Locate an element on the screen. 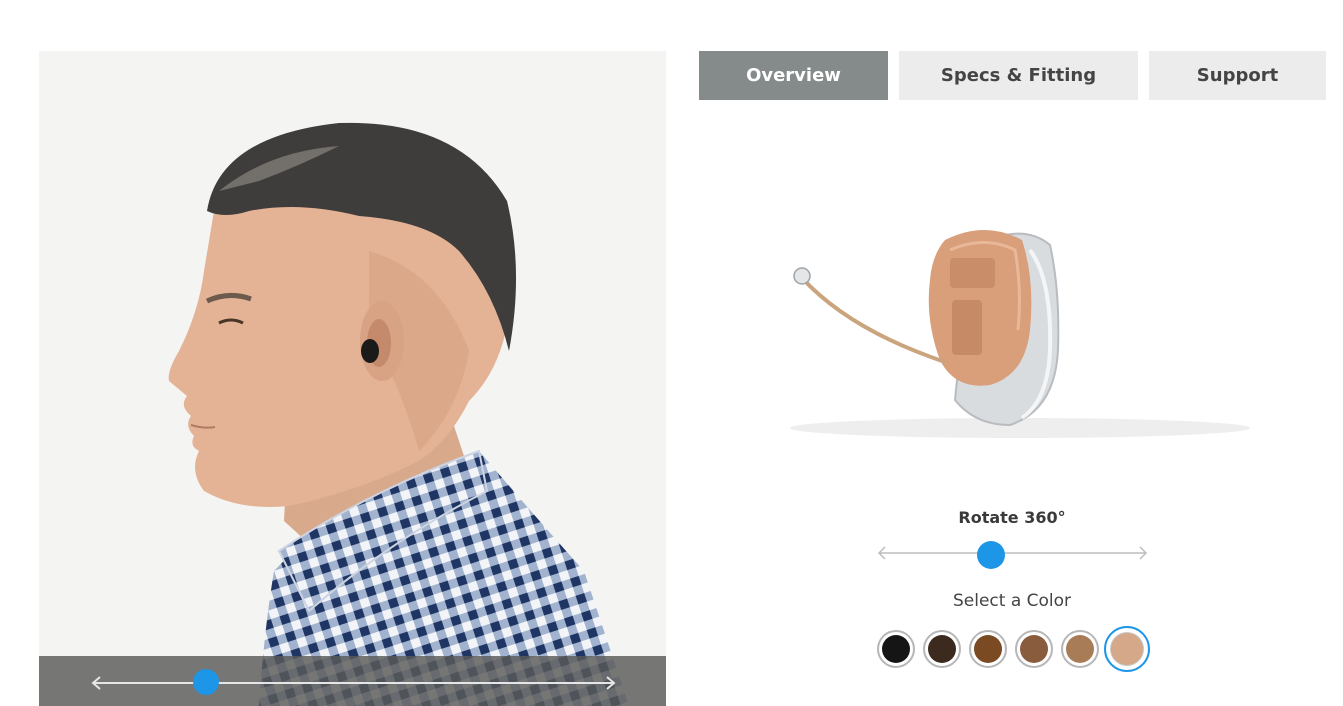 This screenshot has height=706, width=1343. color-swatch-dark-brown is located at coordinates (942, 649).